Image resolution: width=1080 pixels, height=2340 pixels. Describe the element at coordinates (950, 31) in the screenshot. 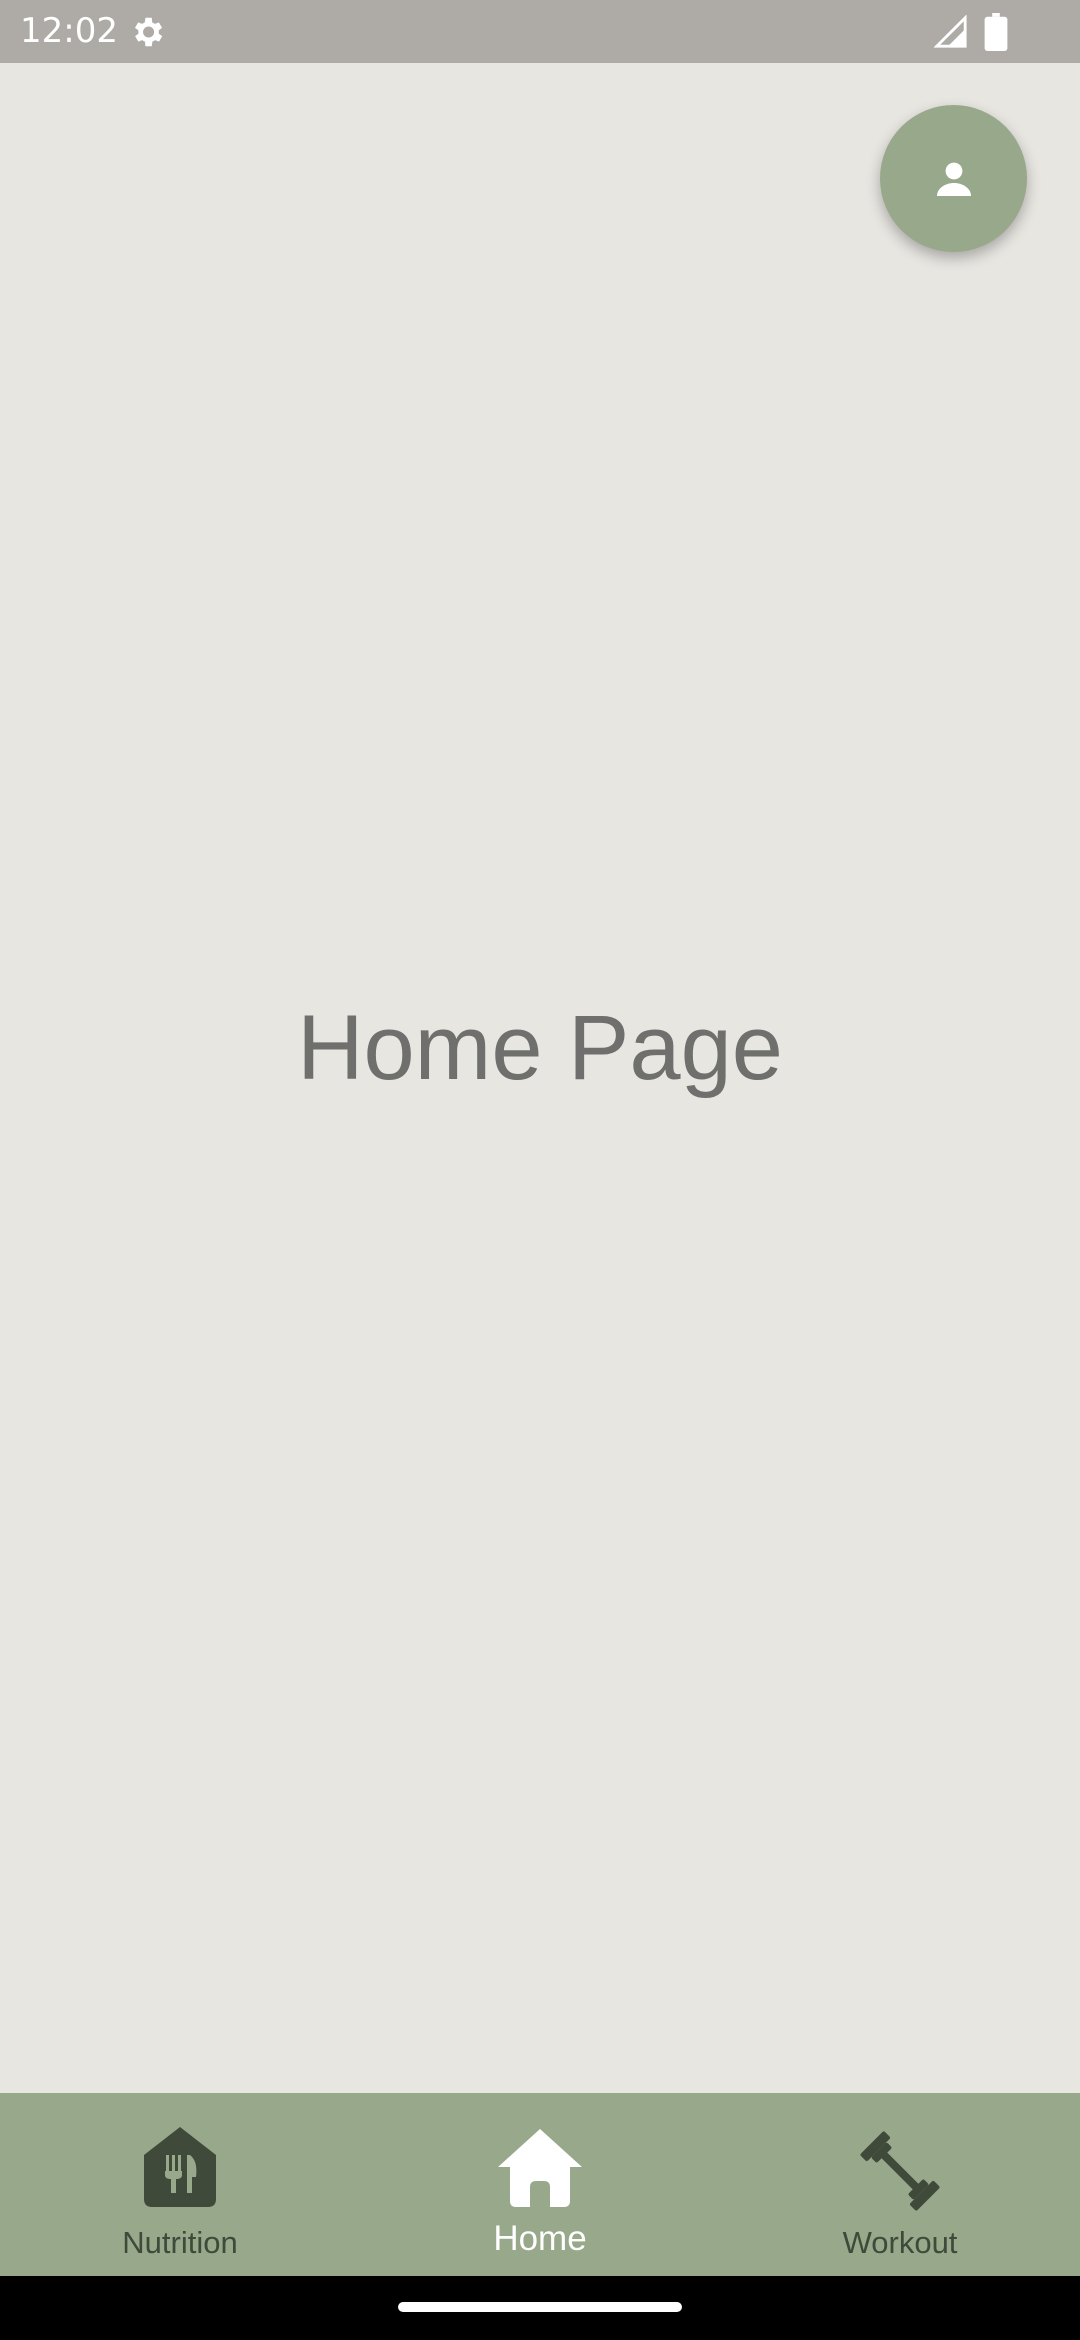

I see `cell-signal-icon` at that location.